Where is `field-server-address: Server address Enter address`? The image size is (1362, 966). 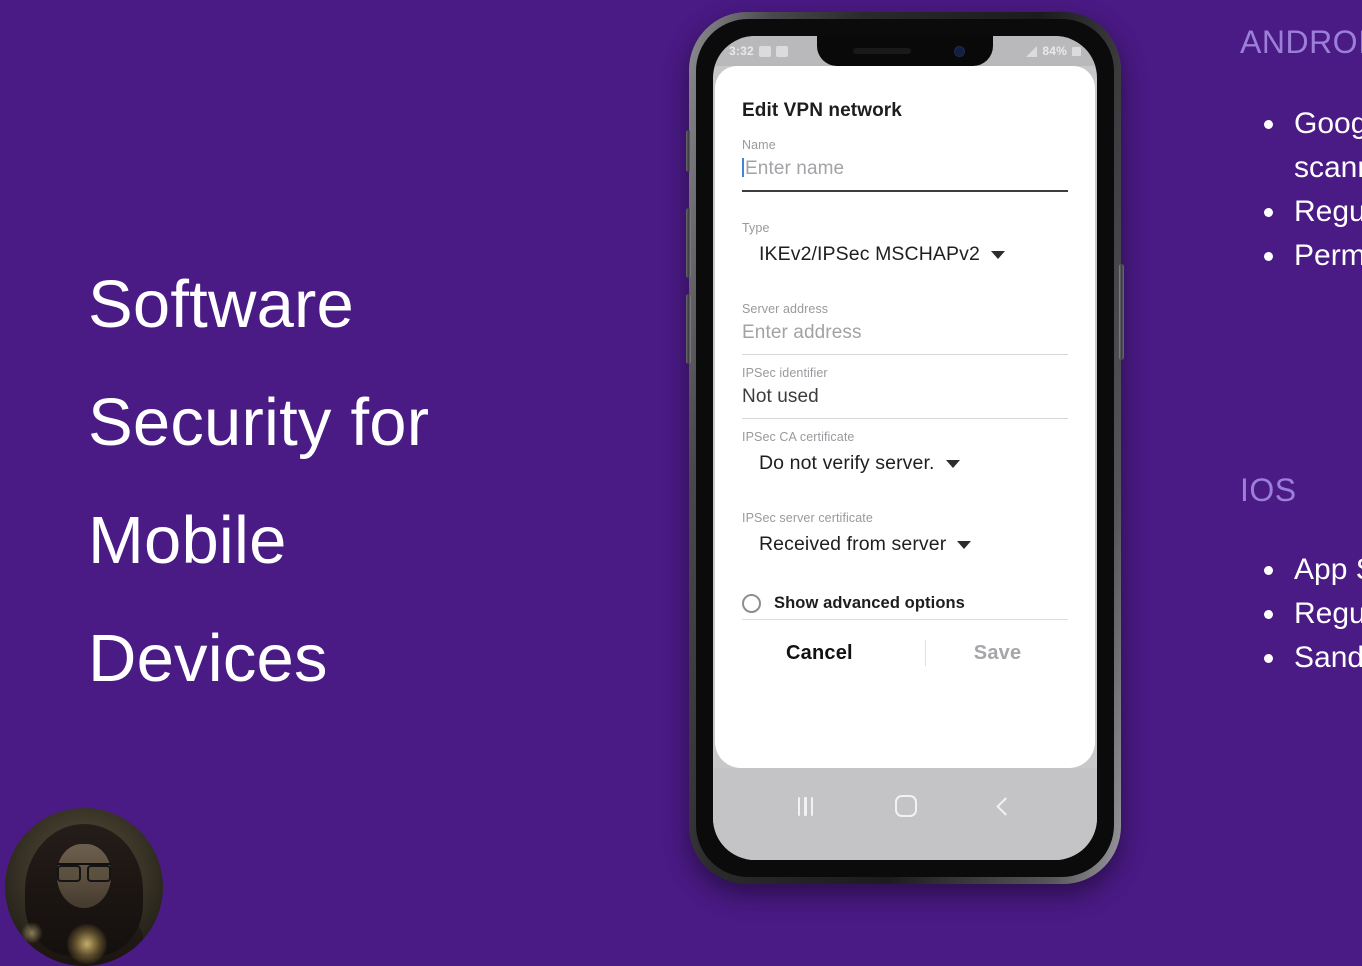
field-server-address: Server address Enter address is located at coordinates (905, 328).